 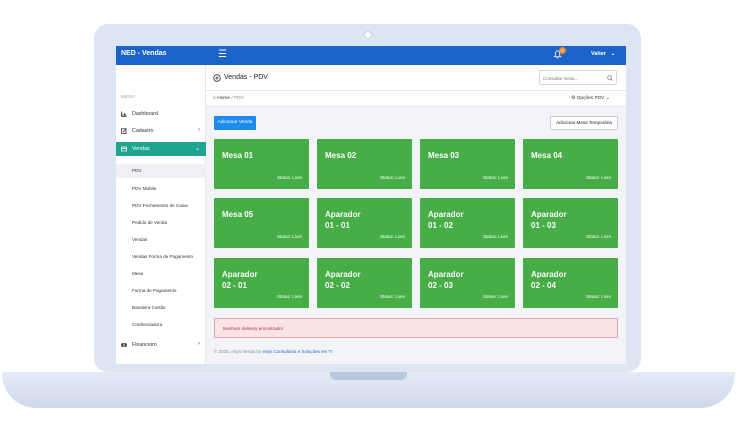 What do you see at coordinates (549, 280) in the screenshot?
I see `table-name: Aparador 02 - 04` at bounding box center [549, 280].